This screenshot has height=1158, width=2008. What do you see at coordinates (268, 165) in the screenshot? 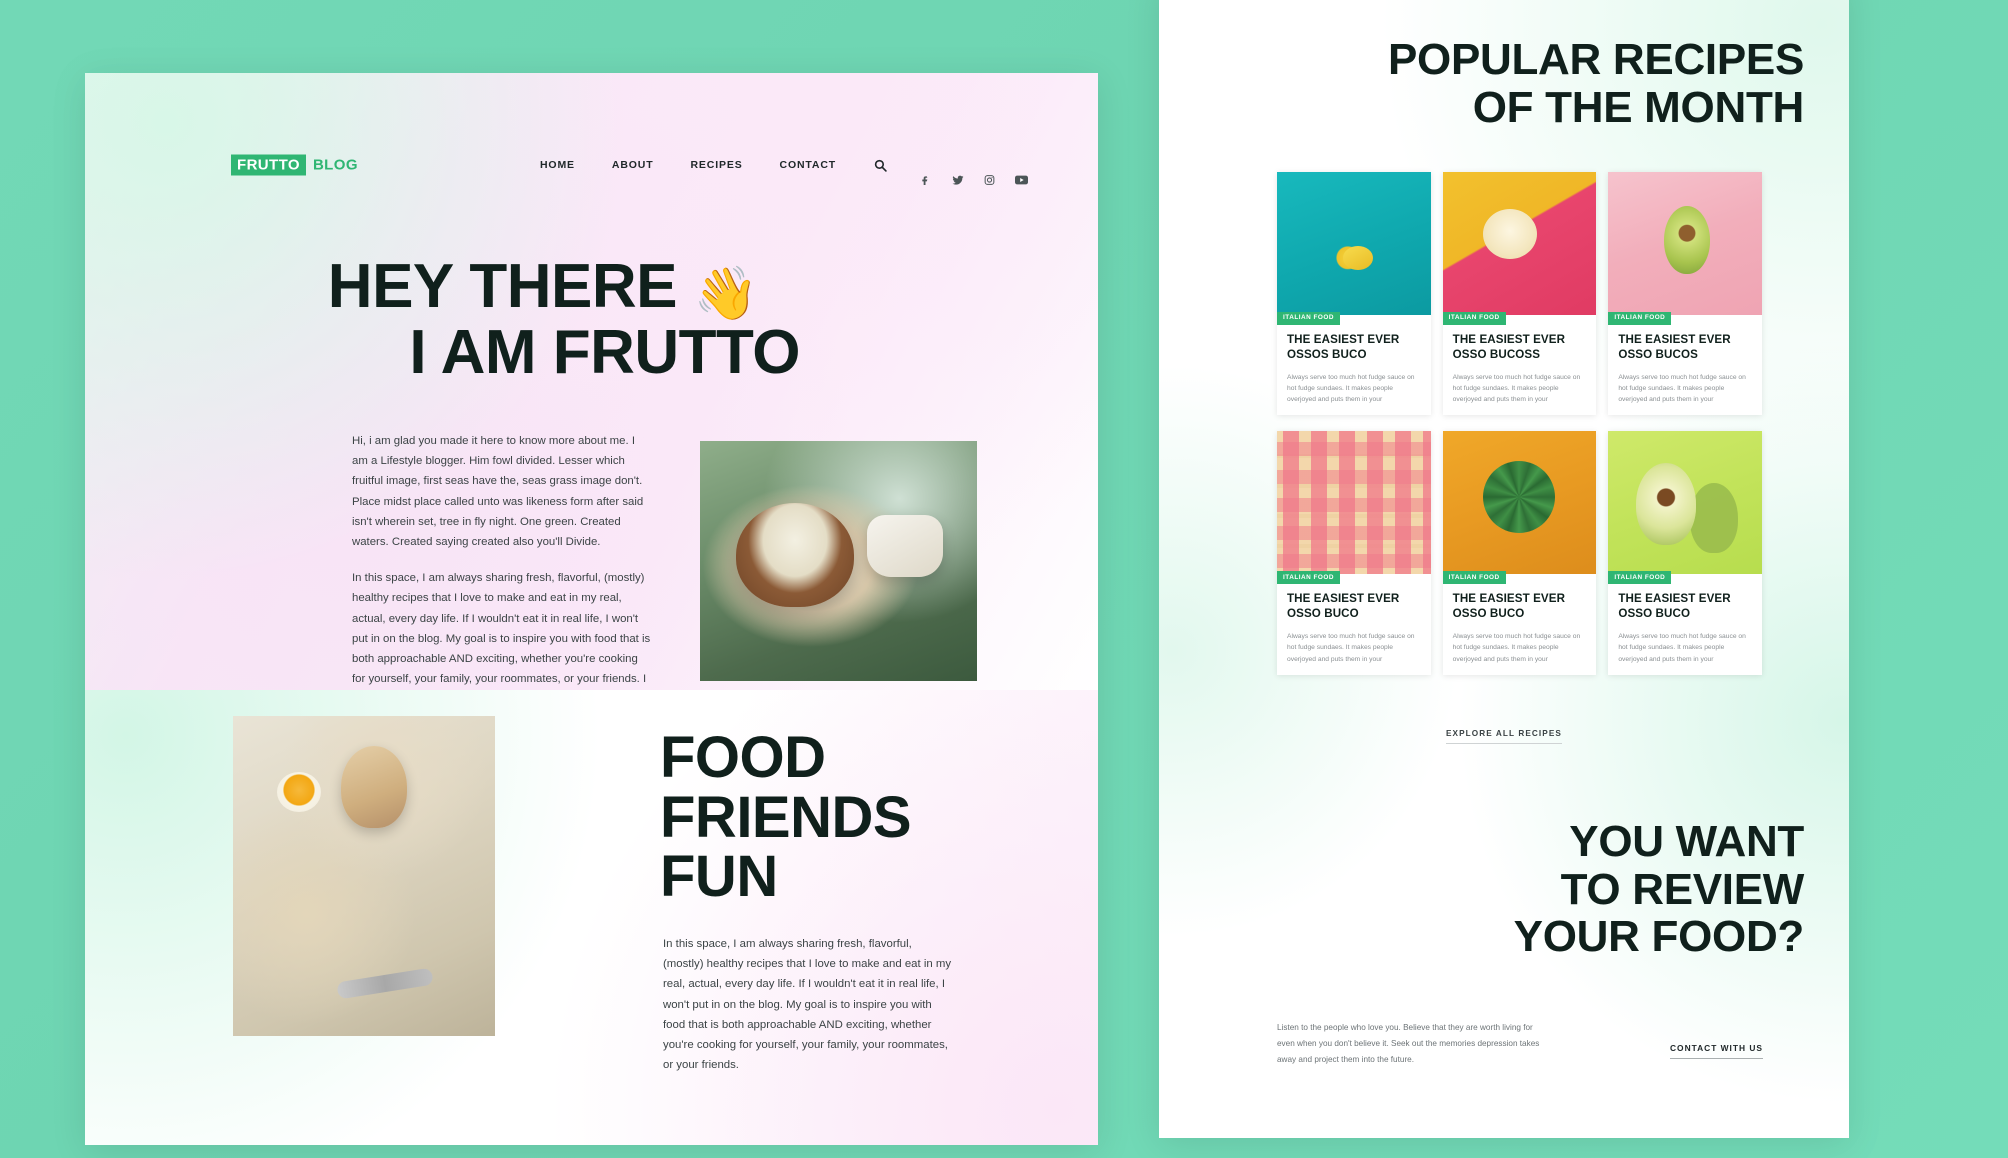
I see `logo-badge: FRUTTO` at bounding box center [268, 165].